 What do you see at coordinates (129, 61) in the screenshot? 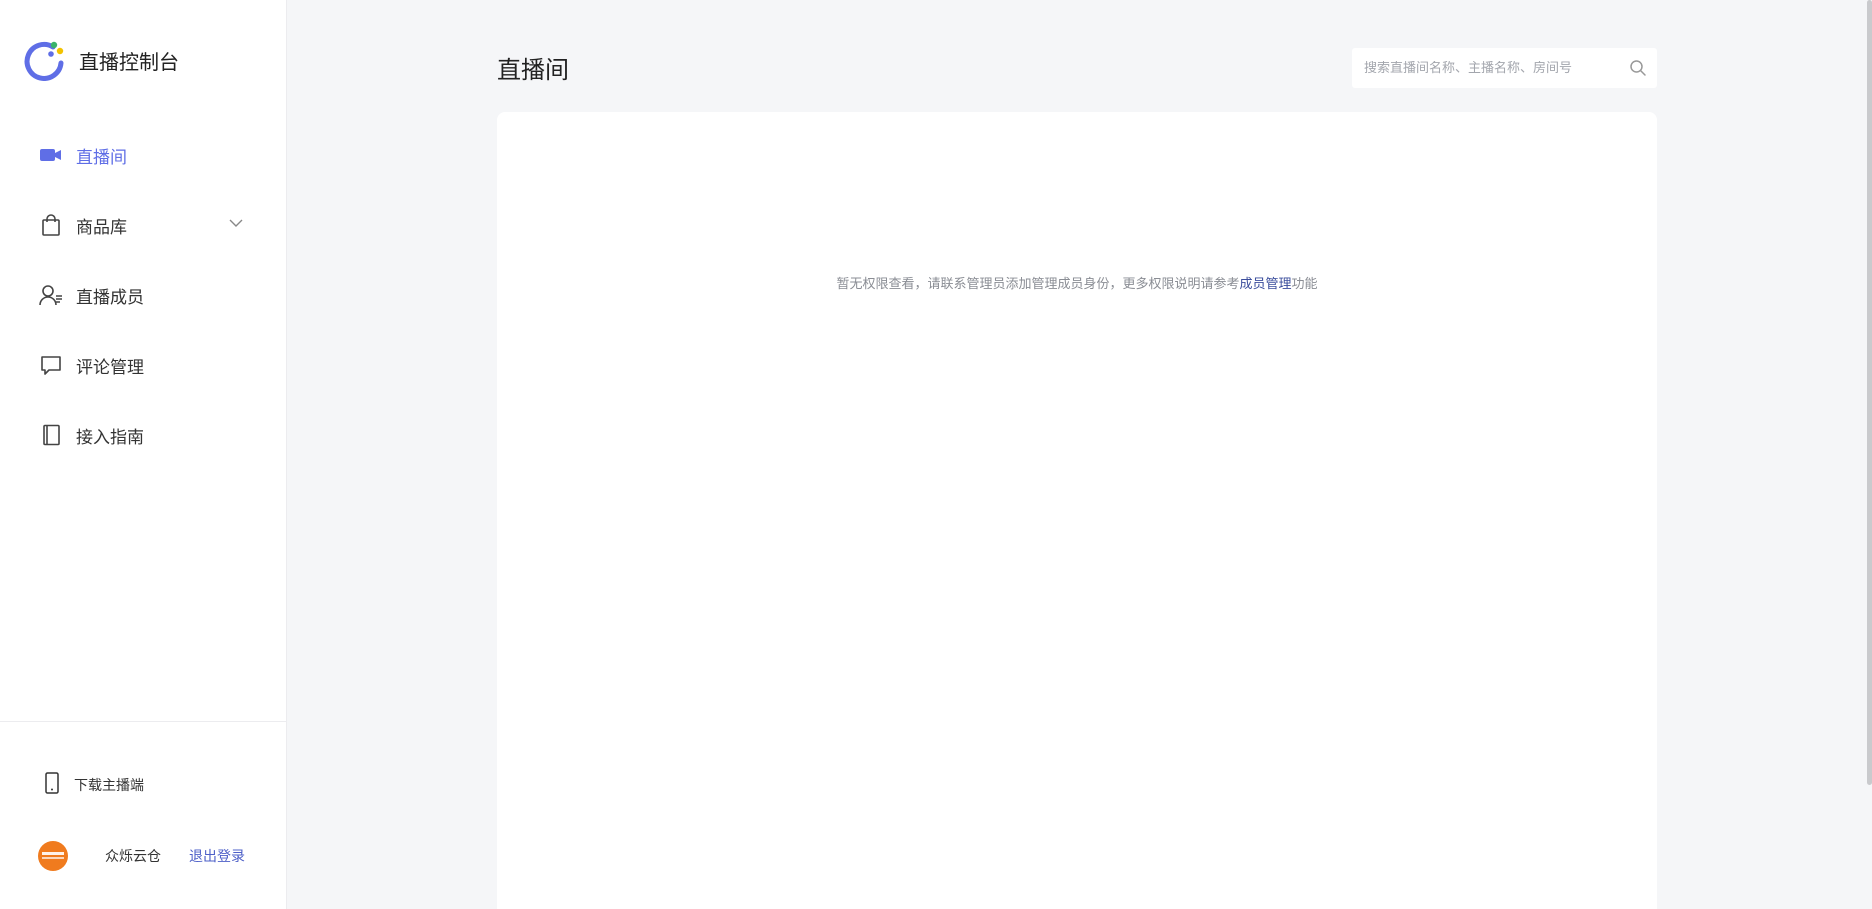
I see `app-title: 直播控制台` at bounding box center [129, 61].